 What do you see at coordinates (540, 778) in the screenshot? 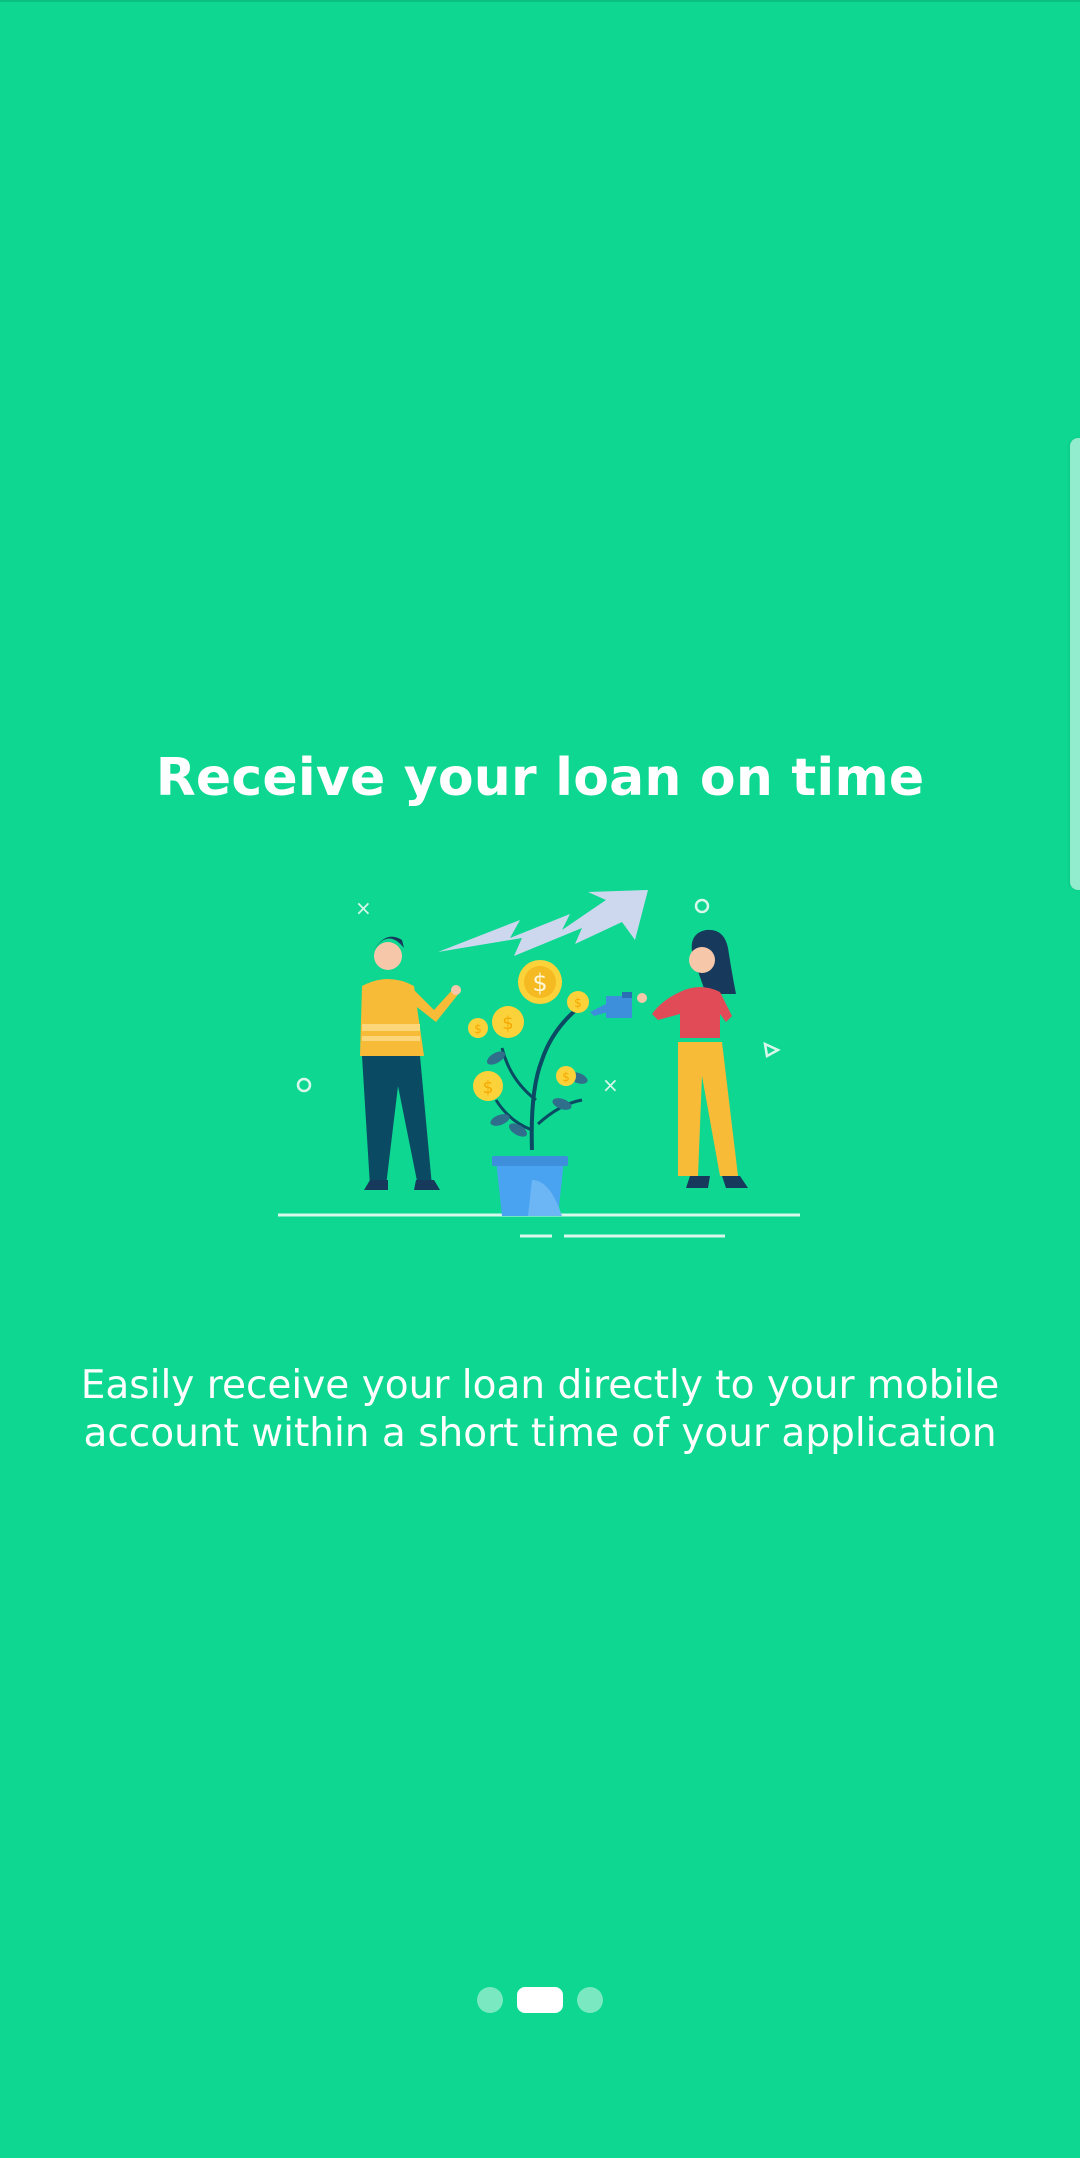
I see `onboarding-title: Receive your loan on time` at bounding box center [540, 778].